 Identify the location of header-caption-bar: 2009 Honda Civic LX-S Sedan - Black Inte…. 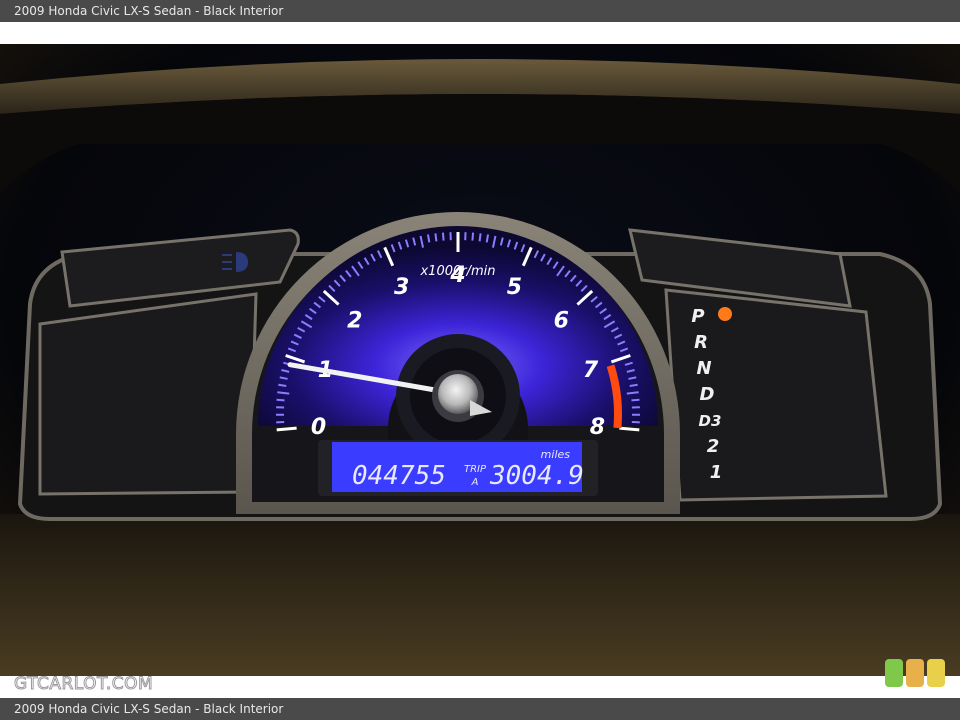
(480, 11).